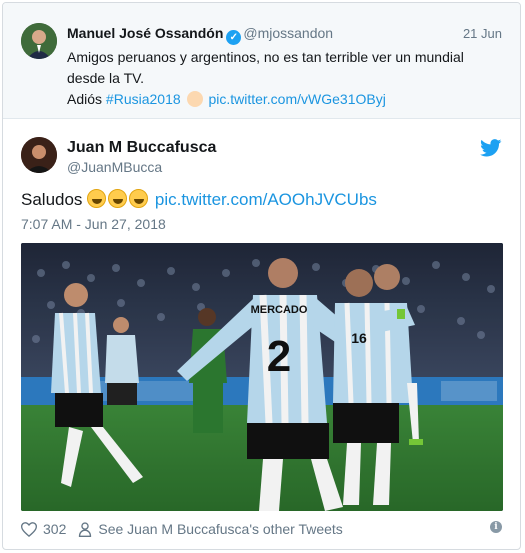  What do you see at coordinates (29, 529) in the screenshot?
I see `heart-icon` at bounding box center [29, 529].